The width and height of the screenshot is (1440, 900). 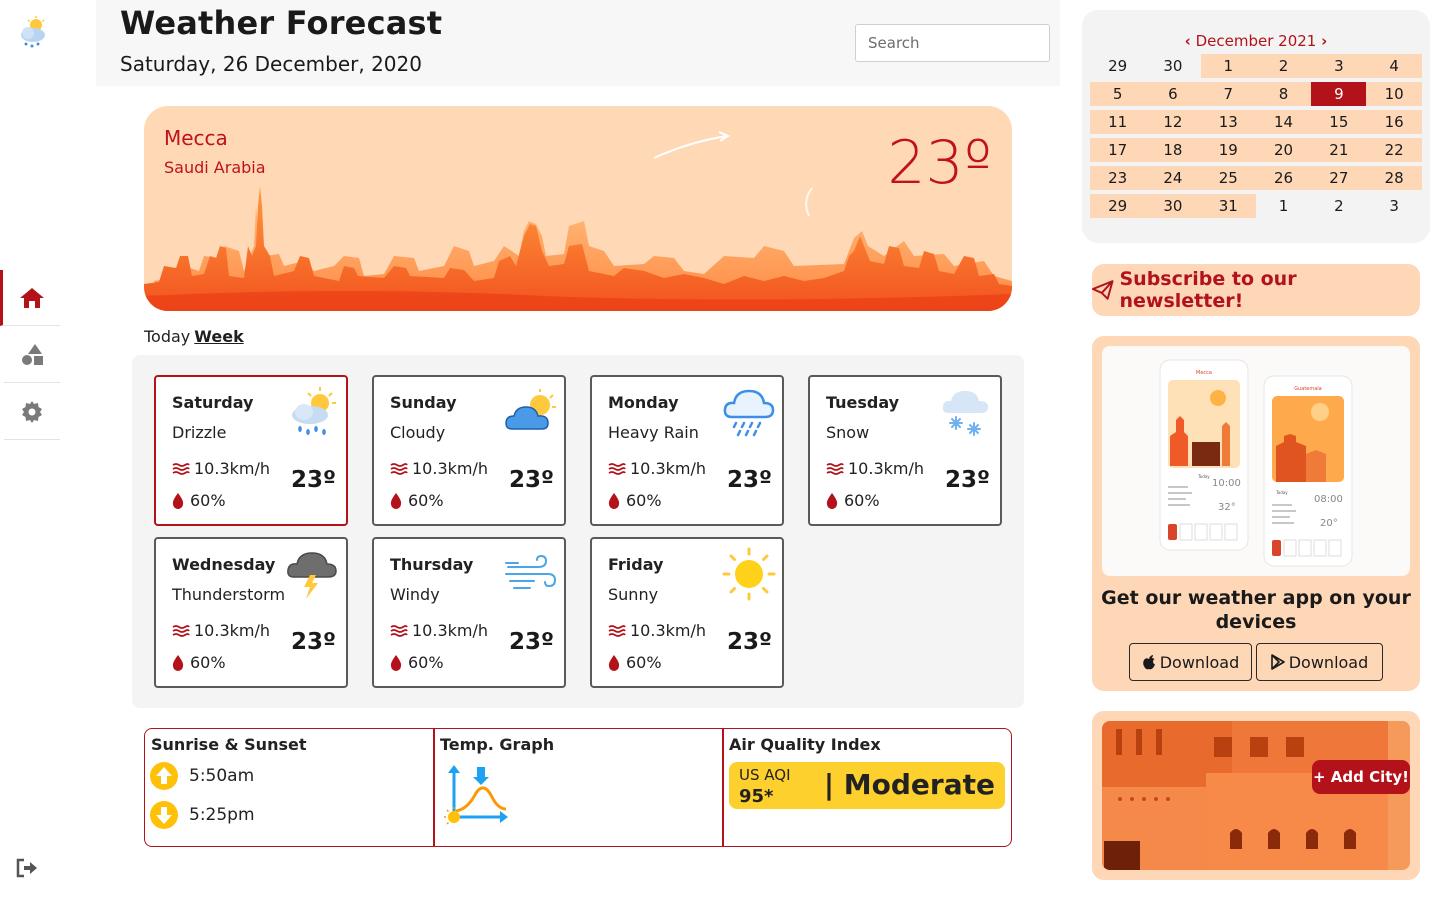 I want to click on calendar-day: 10, so click(x=1394, y=94).